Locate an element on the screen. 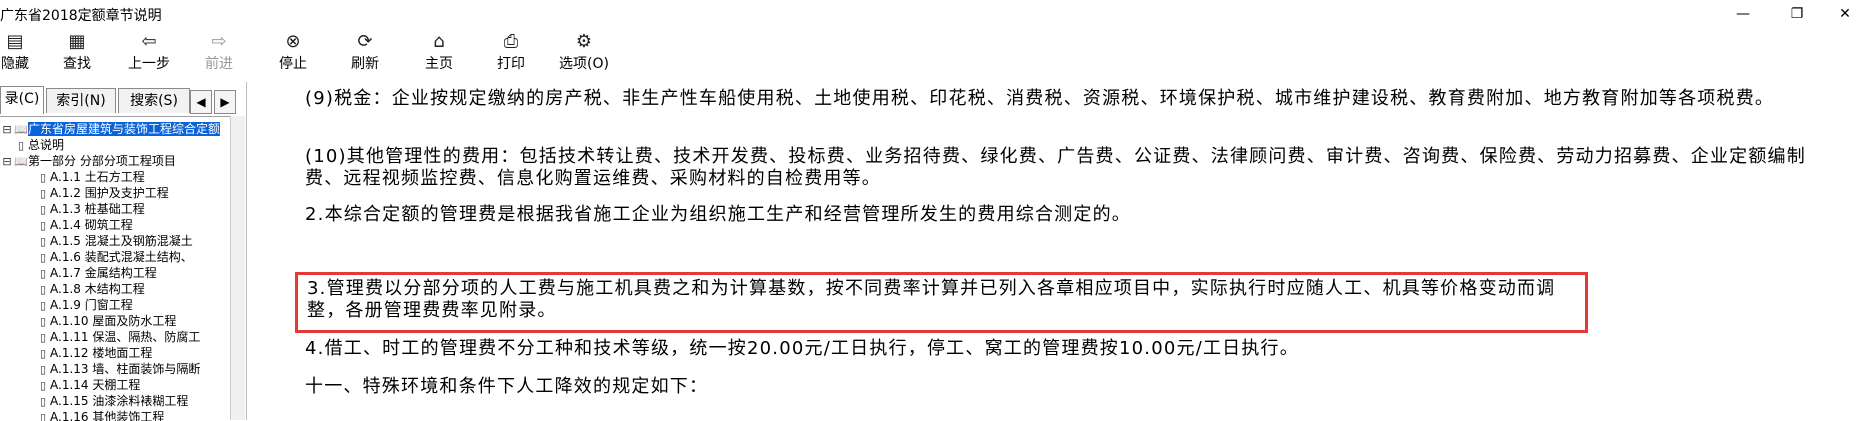 The image size is (1857, 421). tree-node: ▯ A.1.1 土石方工程 is located at coordinates (90, 177).